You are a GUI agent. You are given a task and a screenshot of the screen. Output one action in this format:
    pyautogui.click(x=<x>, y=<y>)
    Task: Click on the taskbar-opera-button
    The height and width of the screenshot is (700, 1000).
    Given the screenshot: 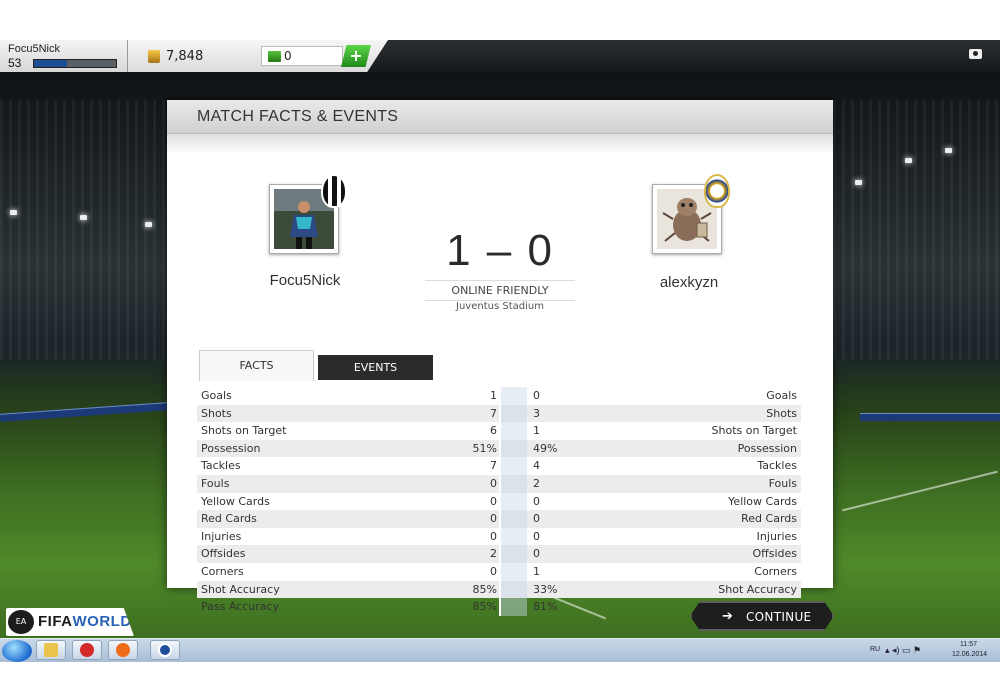 What is the action you would take?
    pyautogui.click(x=87, y=650)
    